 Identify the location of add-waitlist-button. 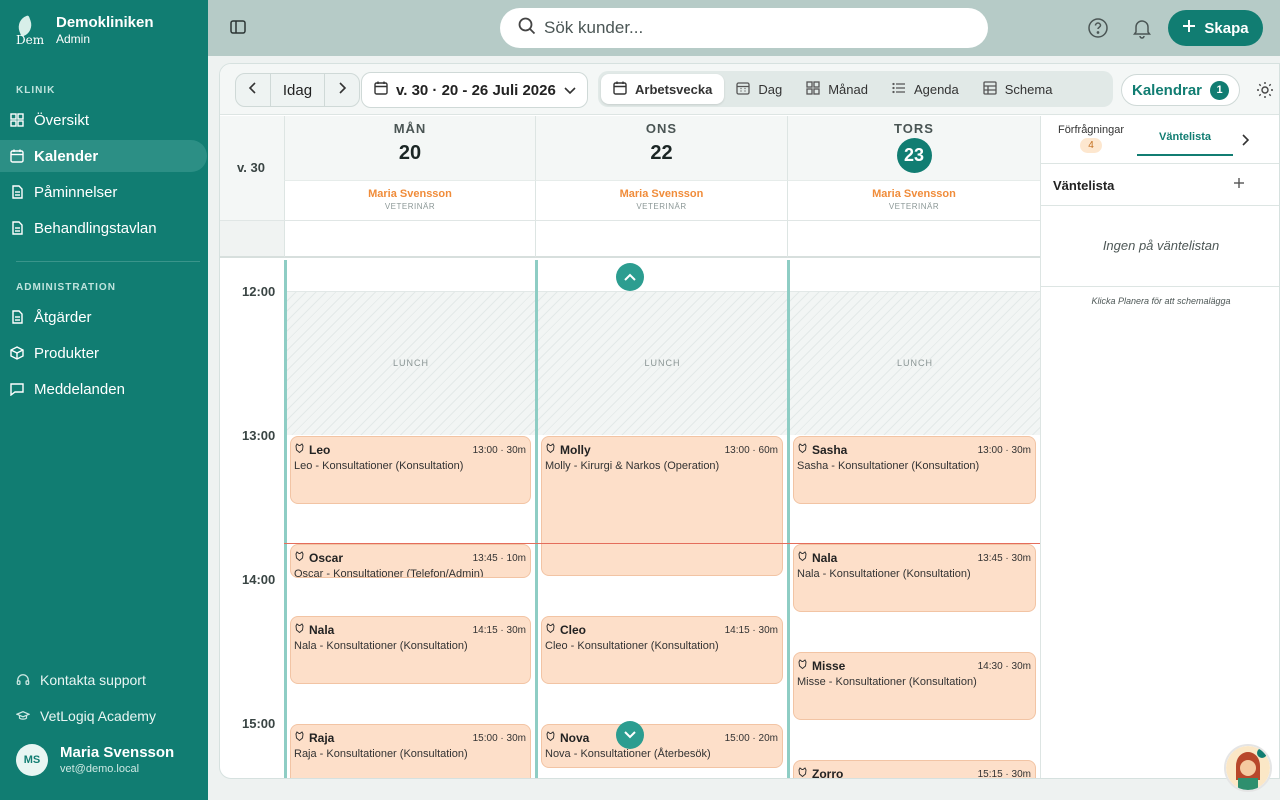
(1239, 185).